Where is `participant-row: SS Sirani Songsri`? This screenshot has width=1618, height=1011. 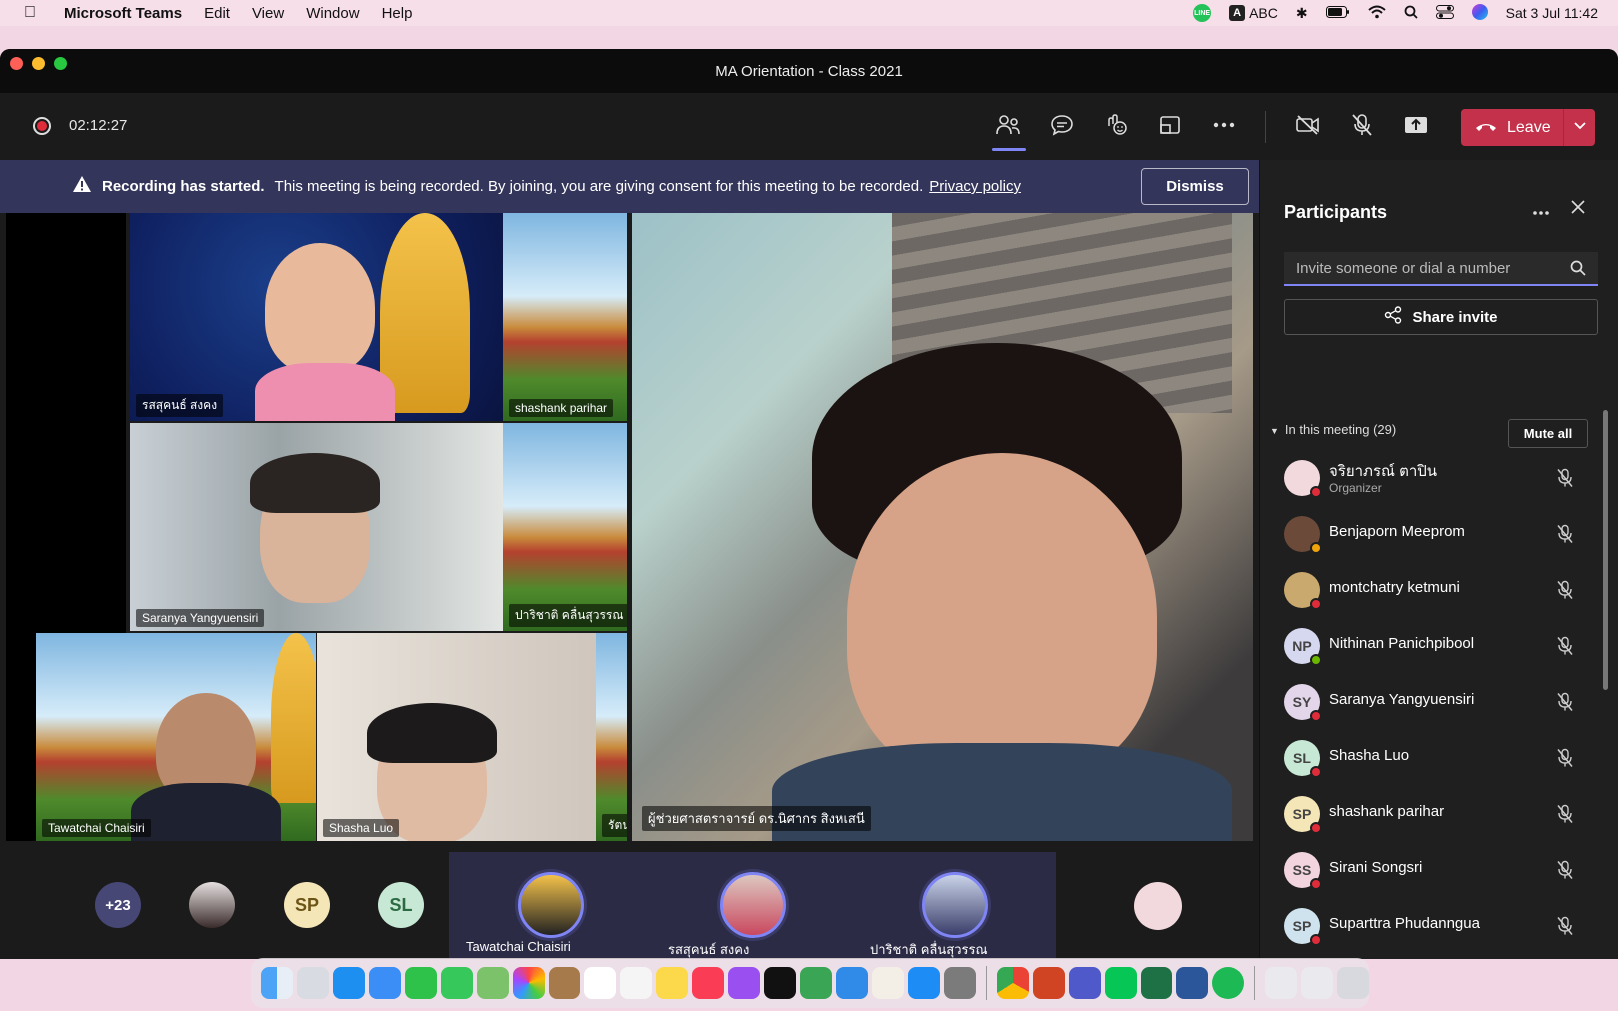
participant-row: SS Sirani Songsri is located at coordinates (1439, 870).